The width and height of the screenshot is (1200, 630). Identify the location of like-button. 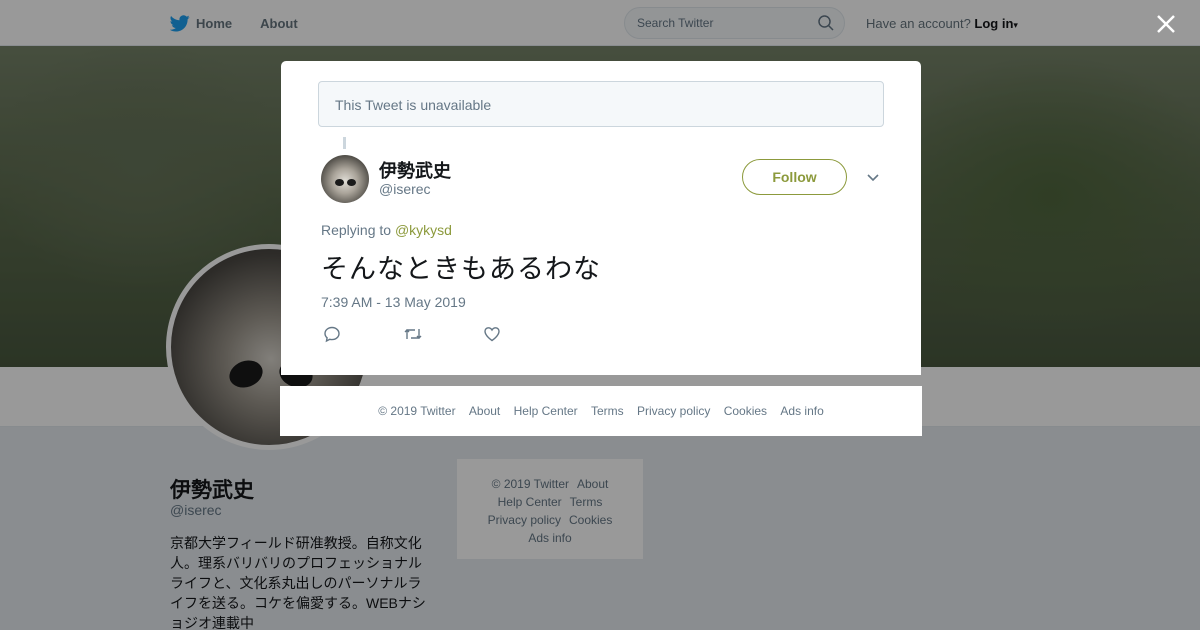
(523, 335).